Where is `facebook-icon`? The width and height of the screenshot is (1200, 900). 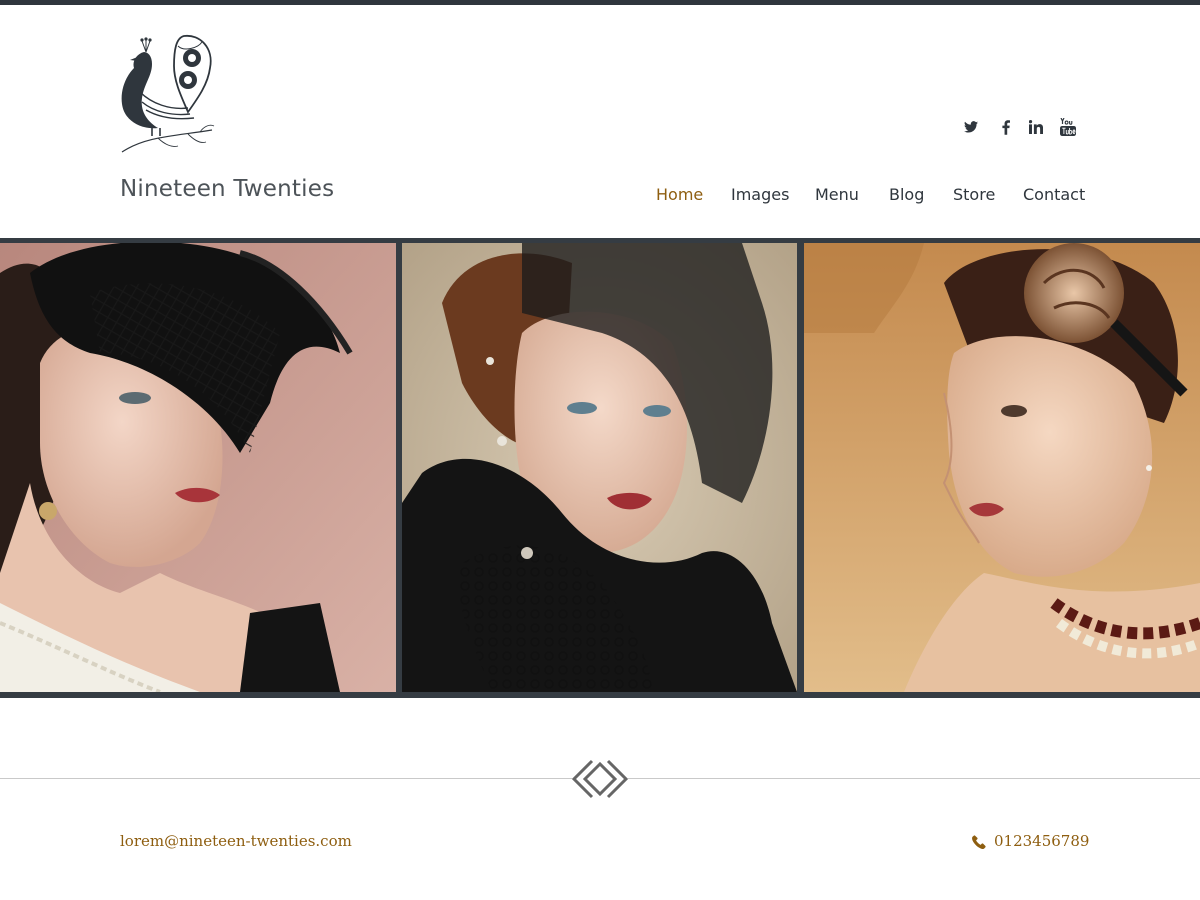 facebook-icon is located at coordinates (1006, 127).